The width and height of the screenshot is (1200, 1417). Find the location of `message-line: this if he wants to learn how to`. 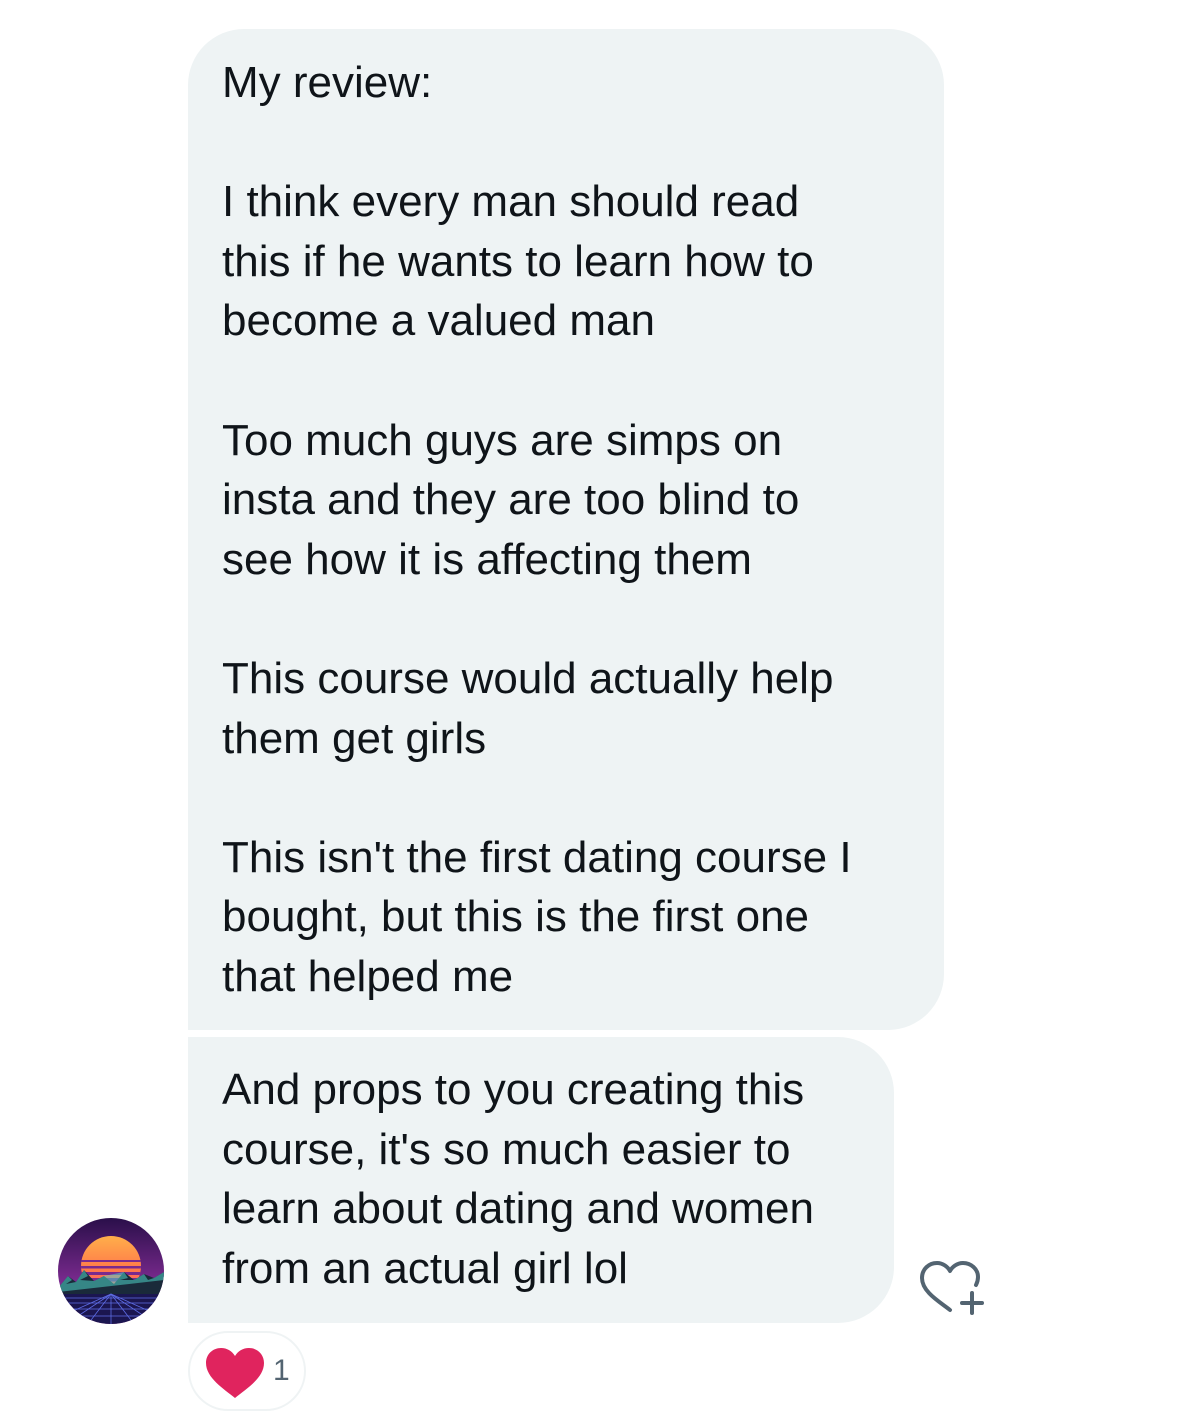

message-line: this if he wants to learn how to is located at coordinates (518, 261).